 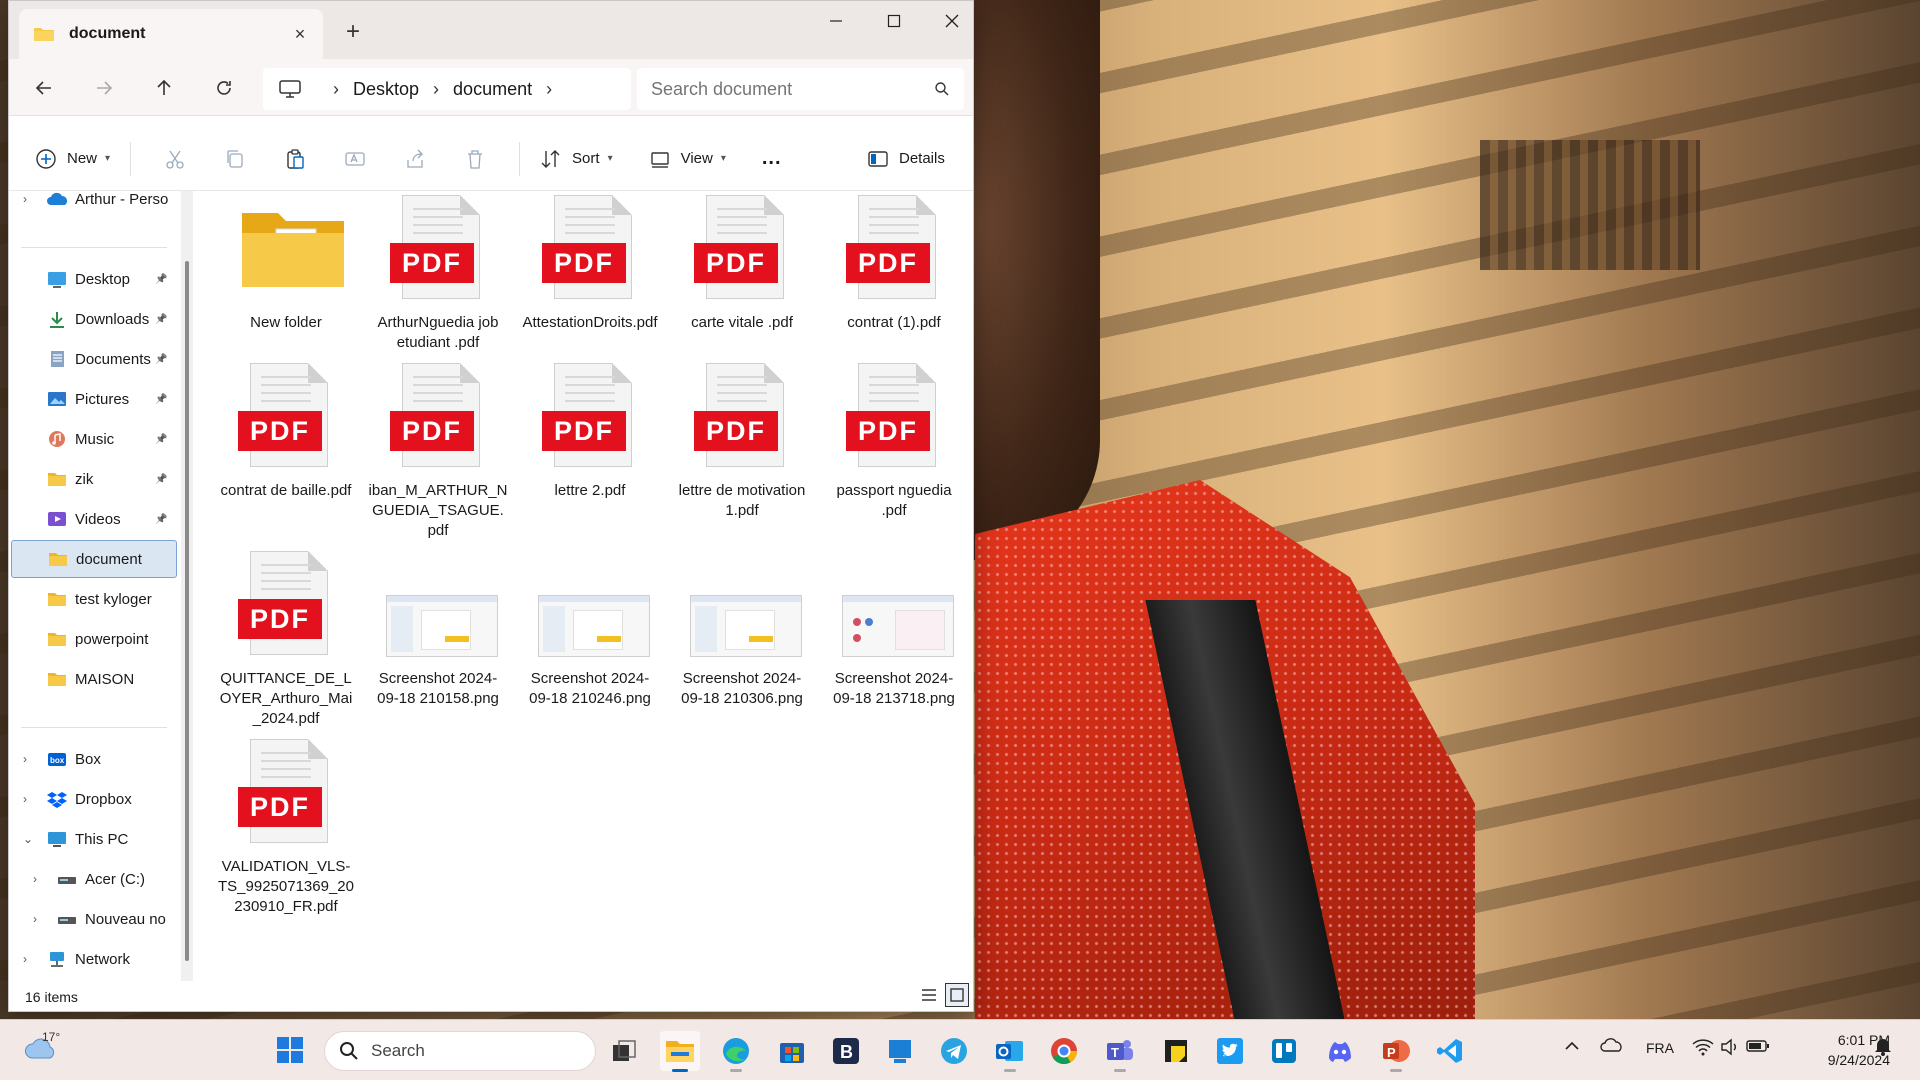 What do you see at coordinates (94, 879) in the screenshot?
I see `sidebar-item-acer-c: › Acer (C:)` at bounding box center [94, 879].